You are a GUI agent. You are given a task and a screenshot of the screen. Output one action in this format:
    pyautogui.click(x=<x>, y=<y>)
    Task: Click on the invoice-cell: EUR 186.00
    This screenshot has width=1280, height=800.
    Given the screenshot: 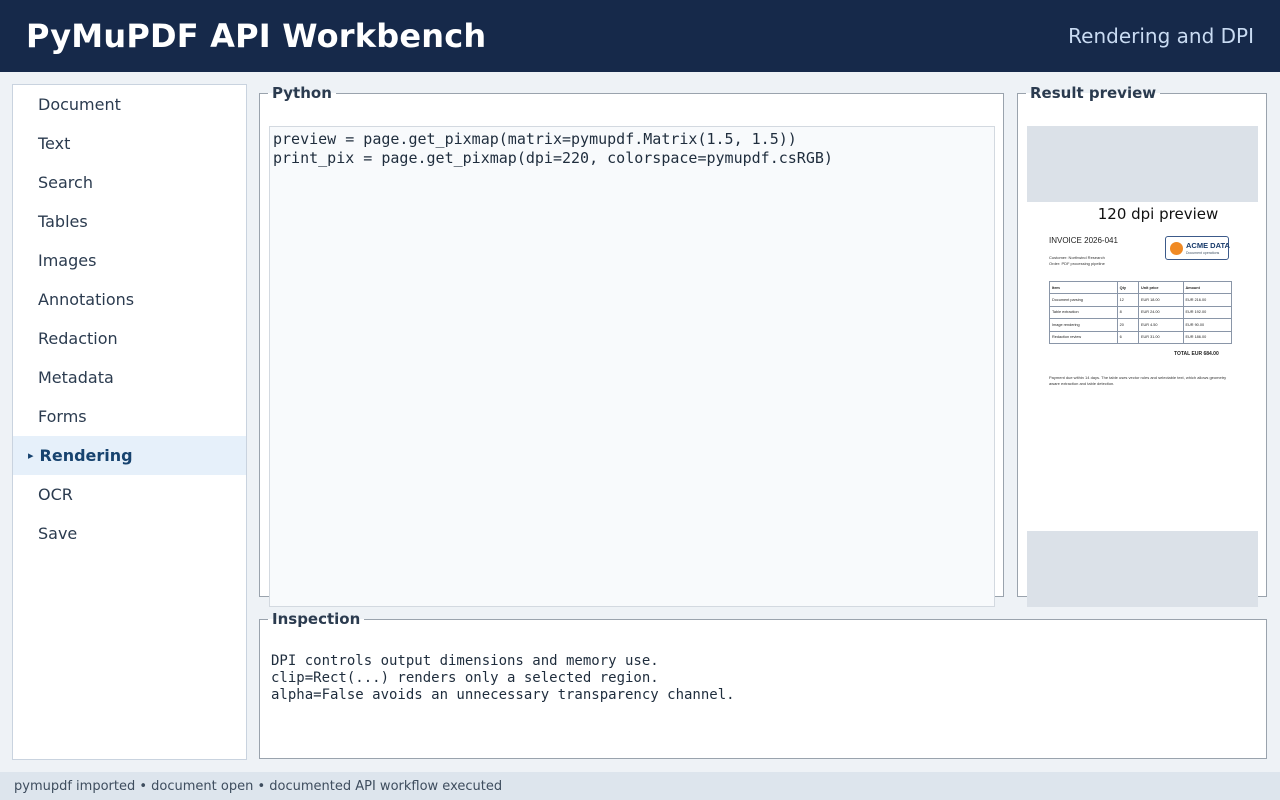 What is the action you would take?
    pyautogui.click(x=1207, y=337)
    